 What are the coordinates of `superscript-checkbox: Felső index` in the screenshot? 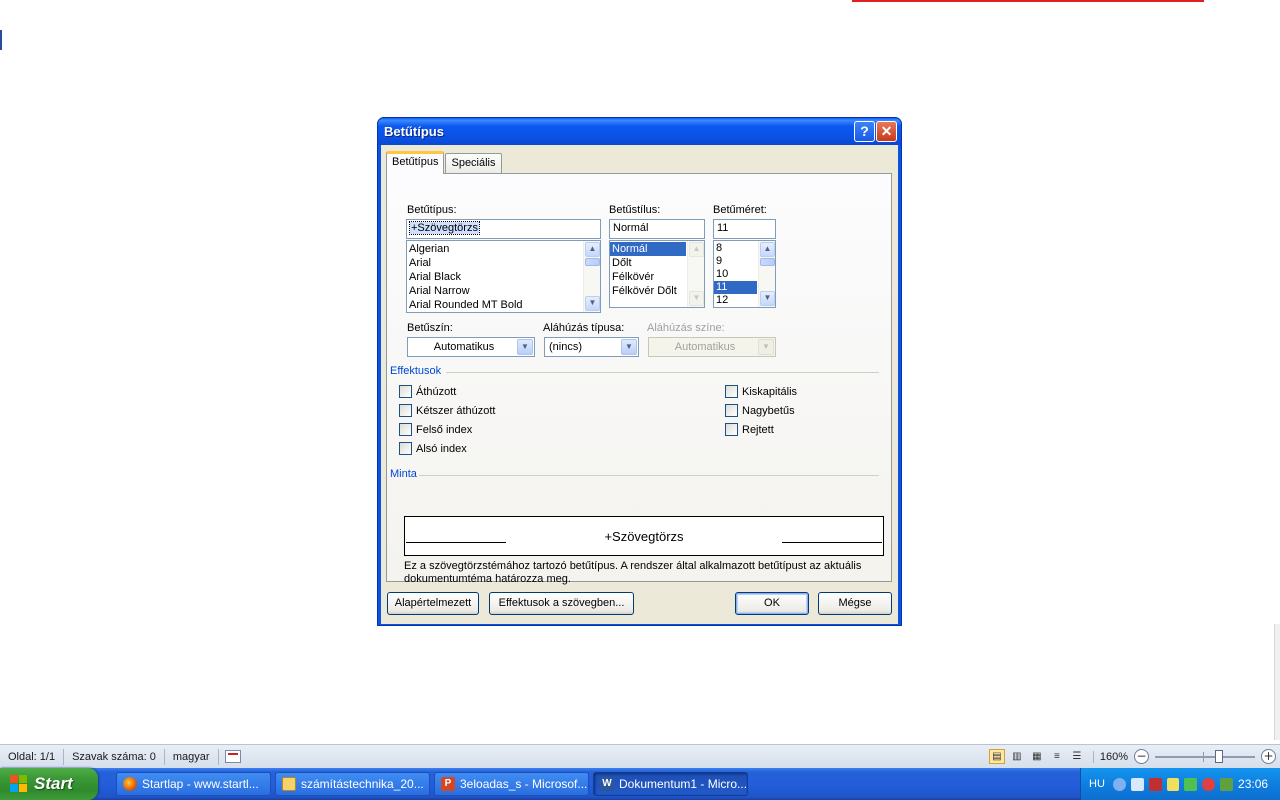 It's located at (435, 429).